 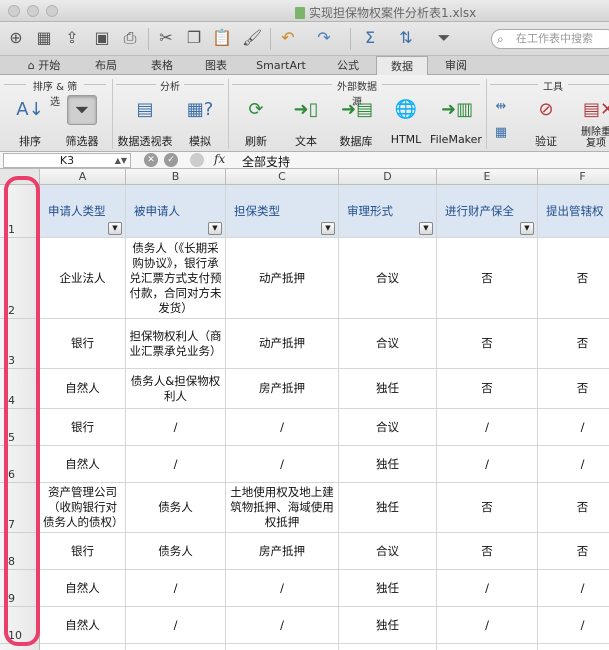 What do you see at coordinates (83, 508) in the screenshot?
I see `table-cell: 资产管理公司（收购银行对债务人的债权）` at bounding box center [83, 508].